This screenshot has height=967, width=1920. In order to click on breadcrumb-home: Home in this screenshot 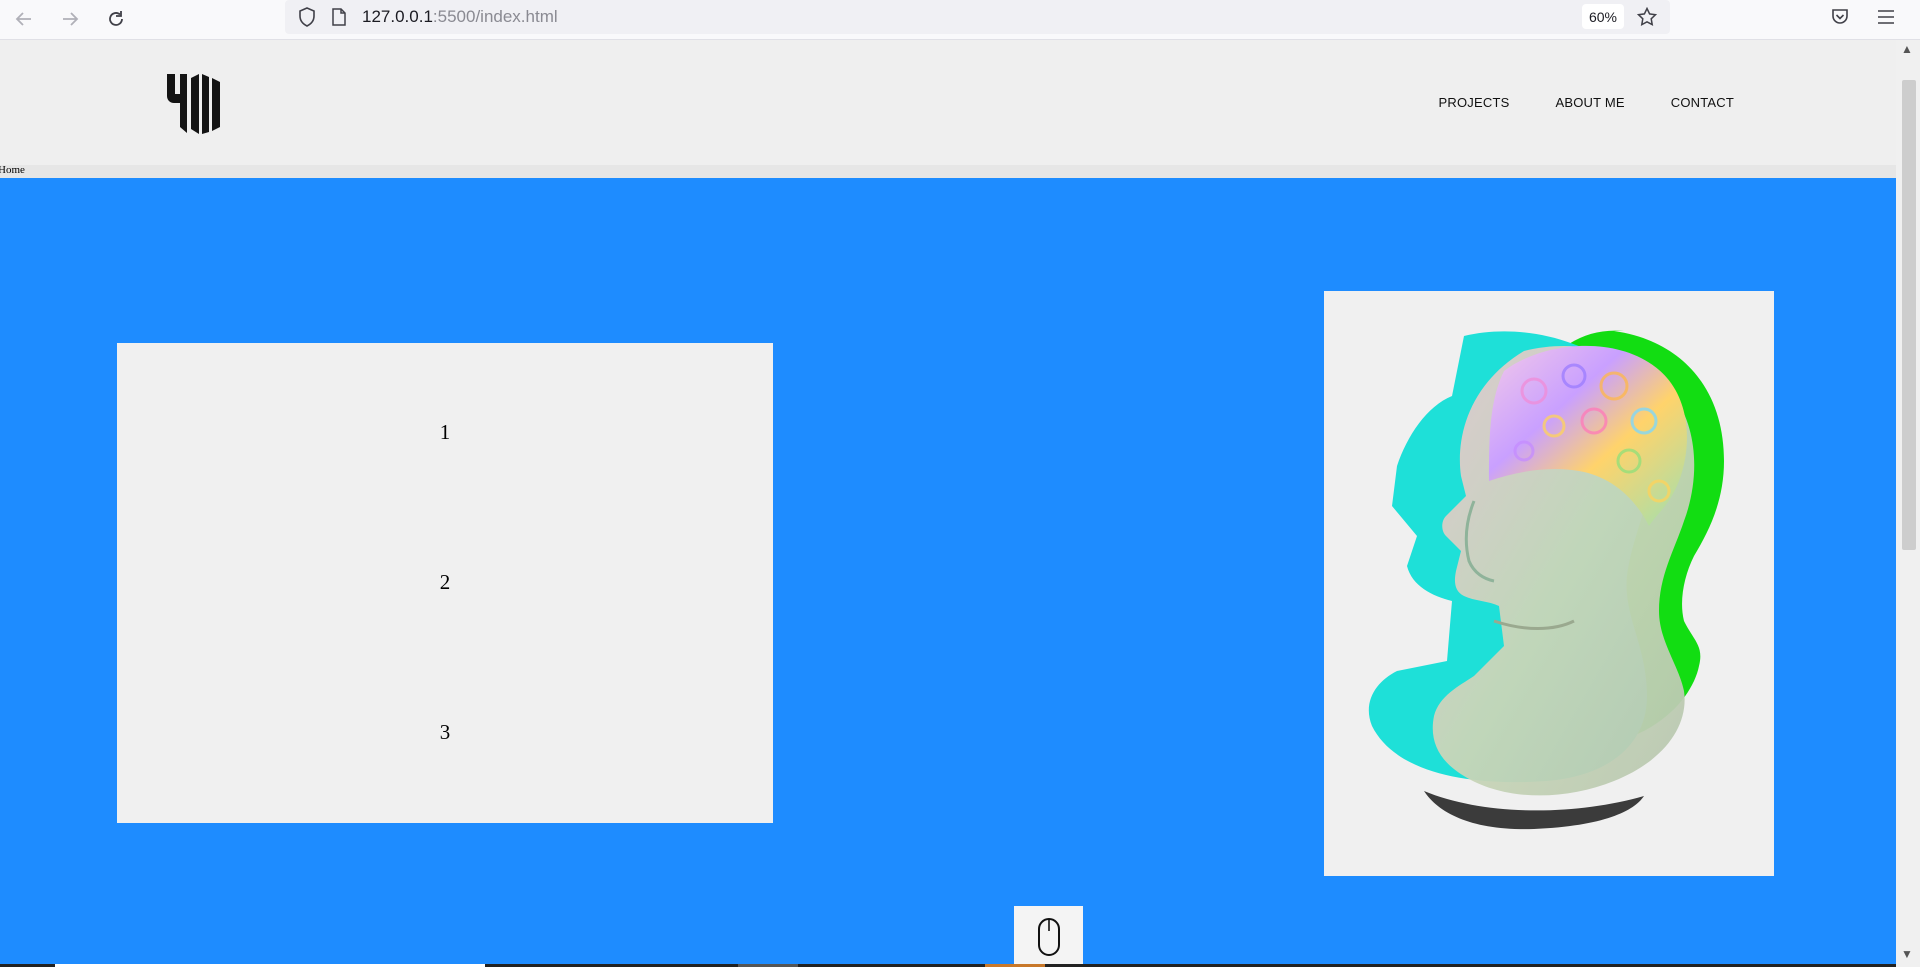, I will do `click(12, 170)`.